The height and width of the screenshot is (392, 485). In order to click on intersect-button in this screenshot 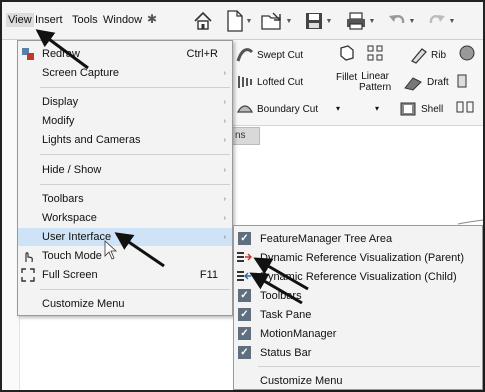, I will do `click(466, 80)`.